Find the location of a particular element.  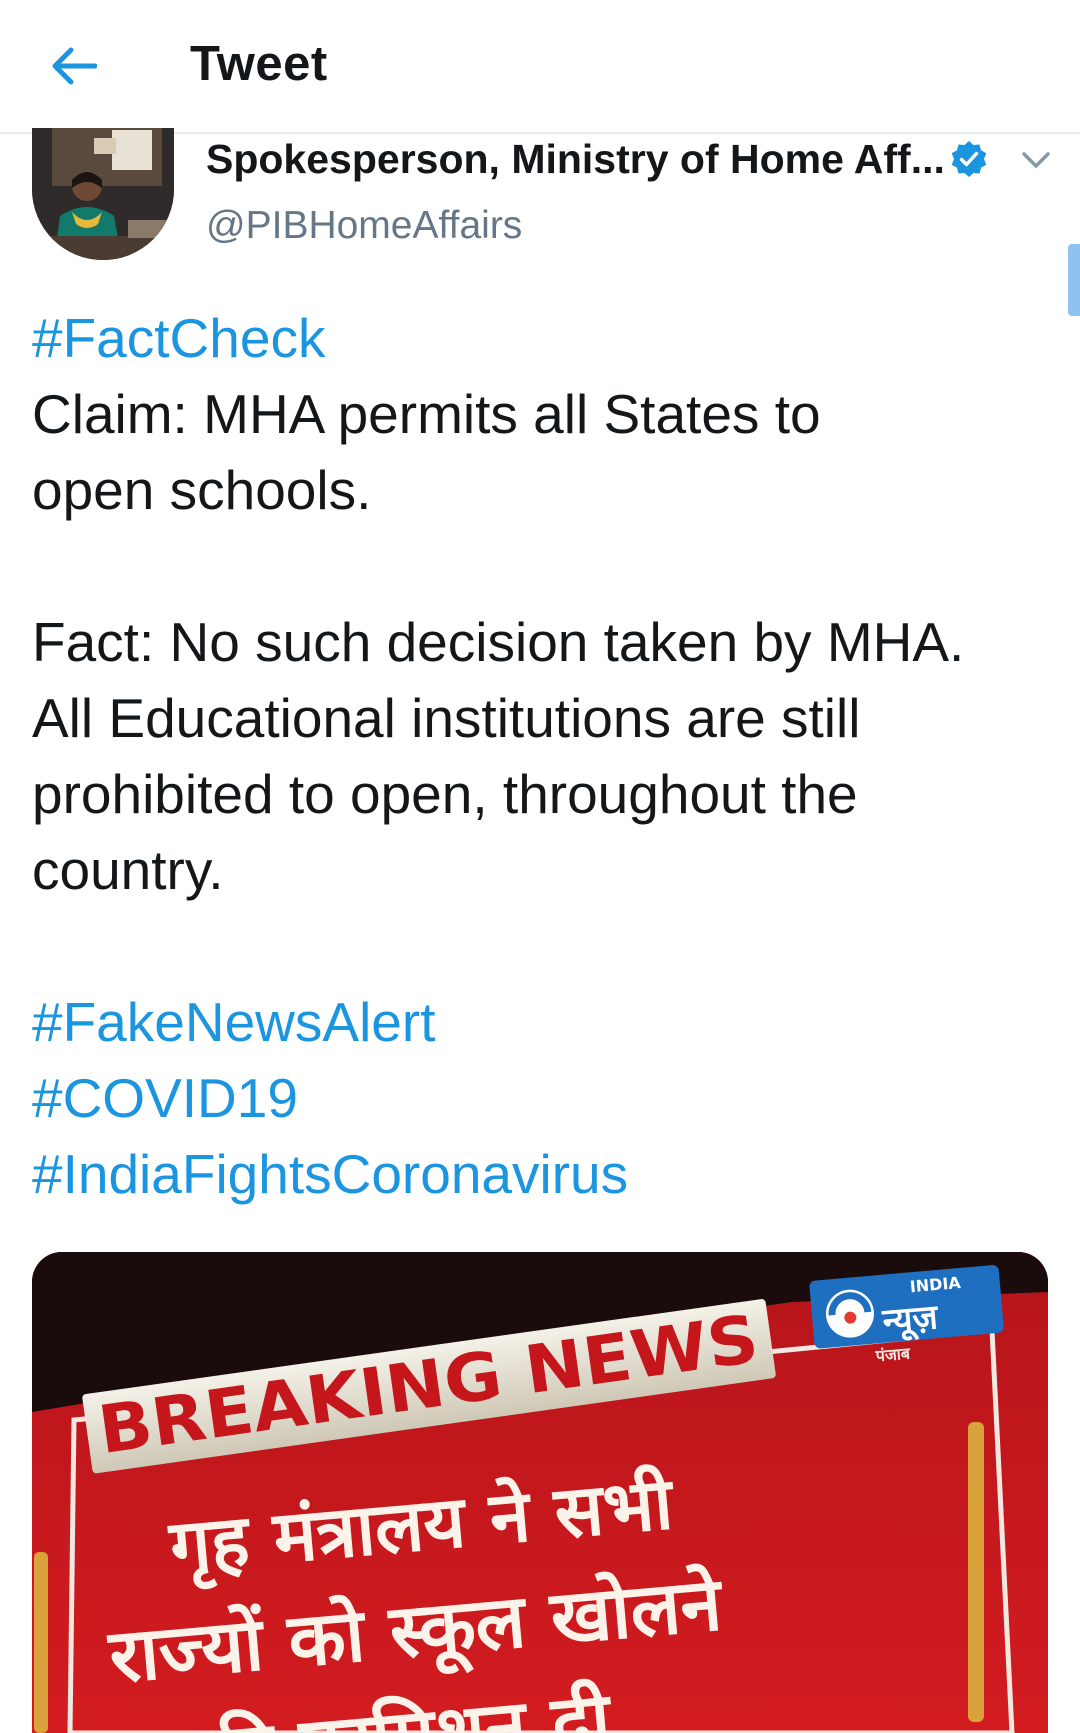

chevron-down-icon is located at coordinates (1036, 160).